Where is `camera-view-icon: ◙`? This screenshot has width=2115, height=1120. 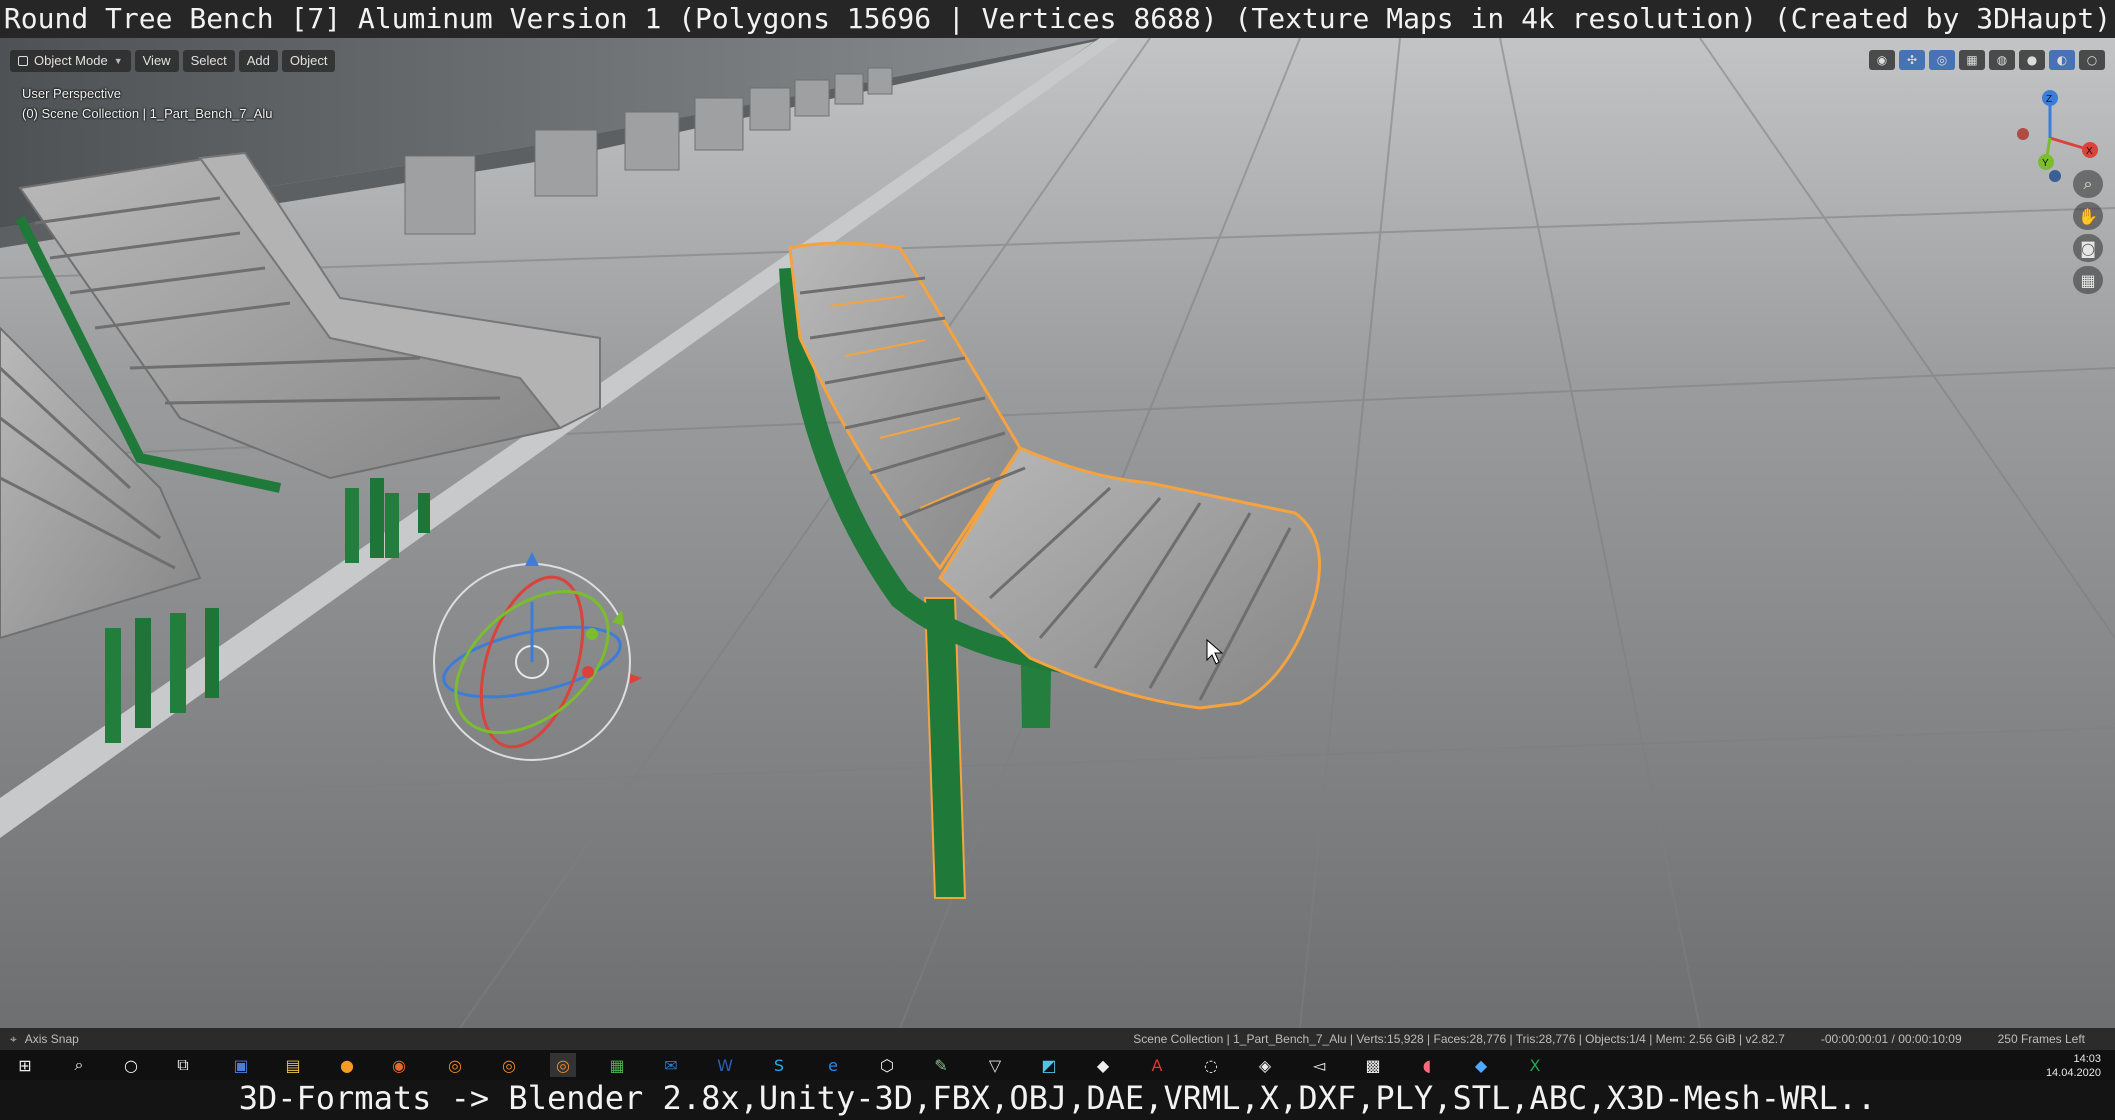
camera-view-icon: ◙ is located at coordinates (2088, 248).